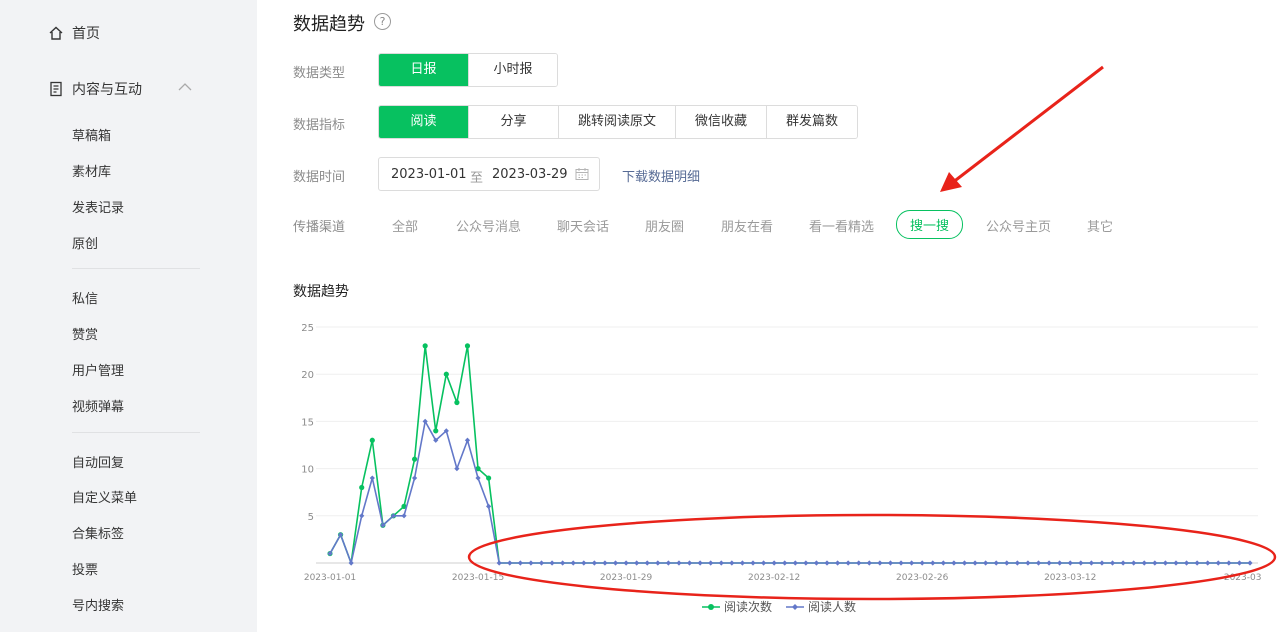 The width and height of the screenshot is (1278, 632). I want to click on date-range-picker: 2023-01-01 至 2023-03-29, so click(489, 174).